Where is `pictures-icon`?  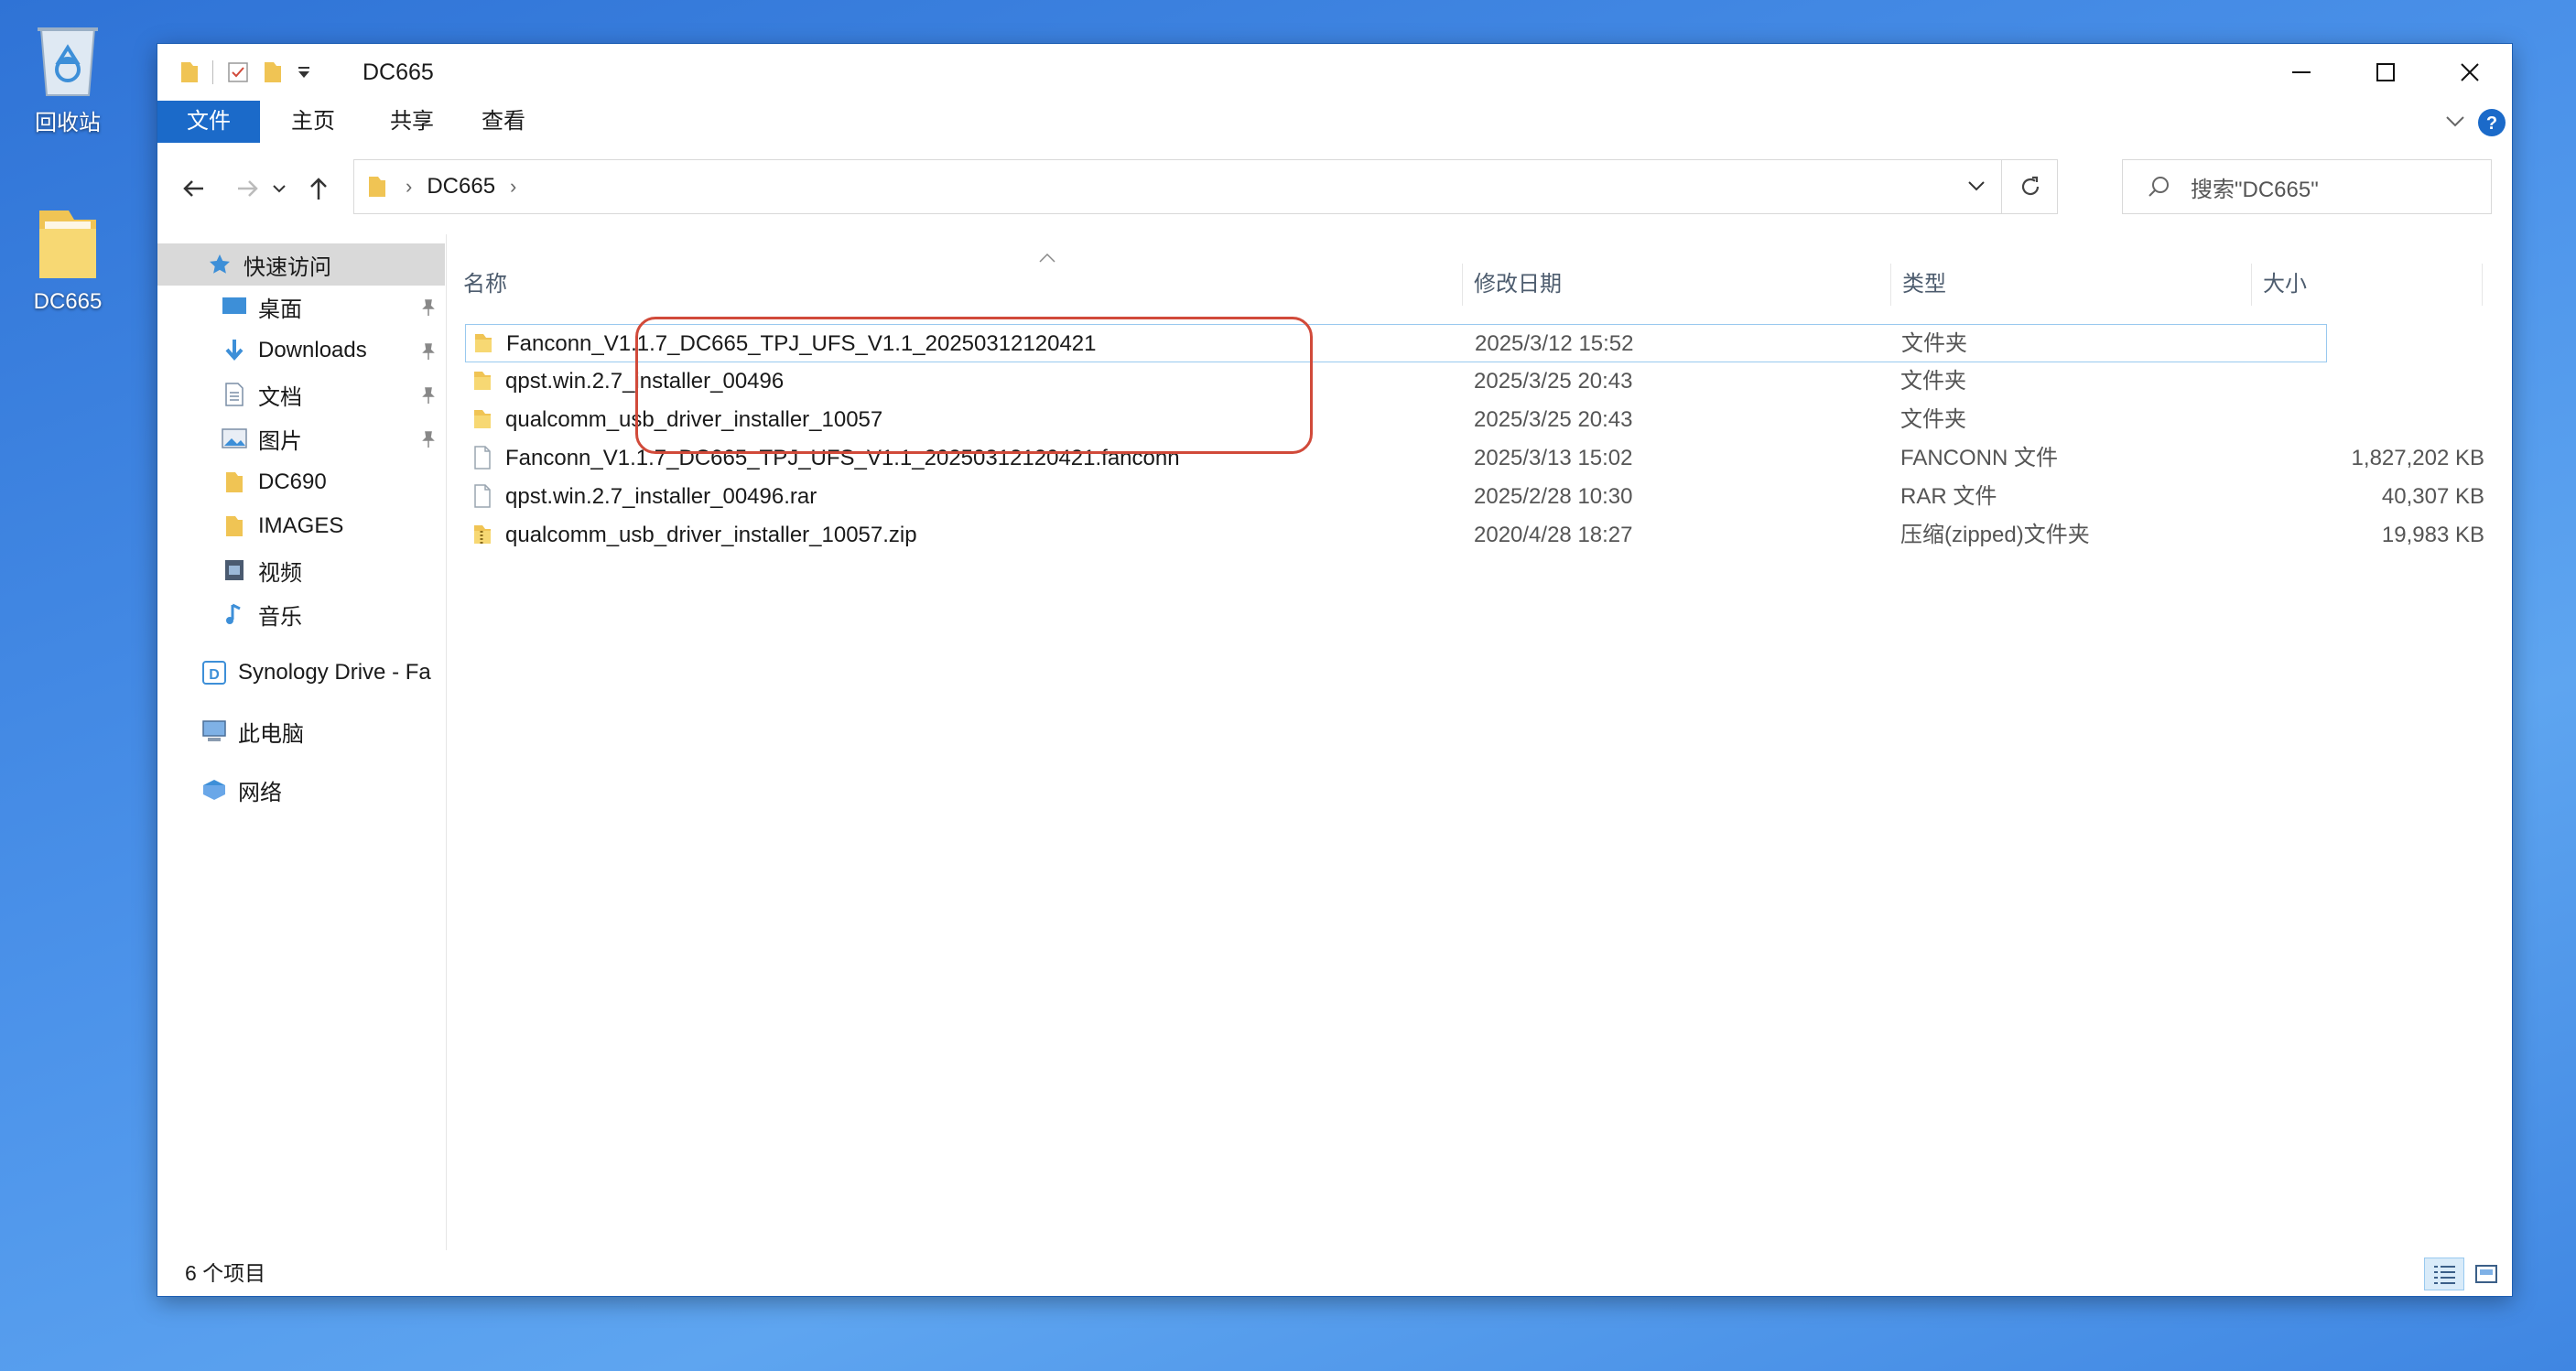
pictures-icon is located at coordinates (235, 438).